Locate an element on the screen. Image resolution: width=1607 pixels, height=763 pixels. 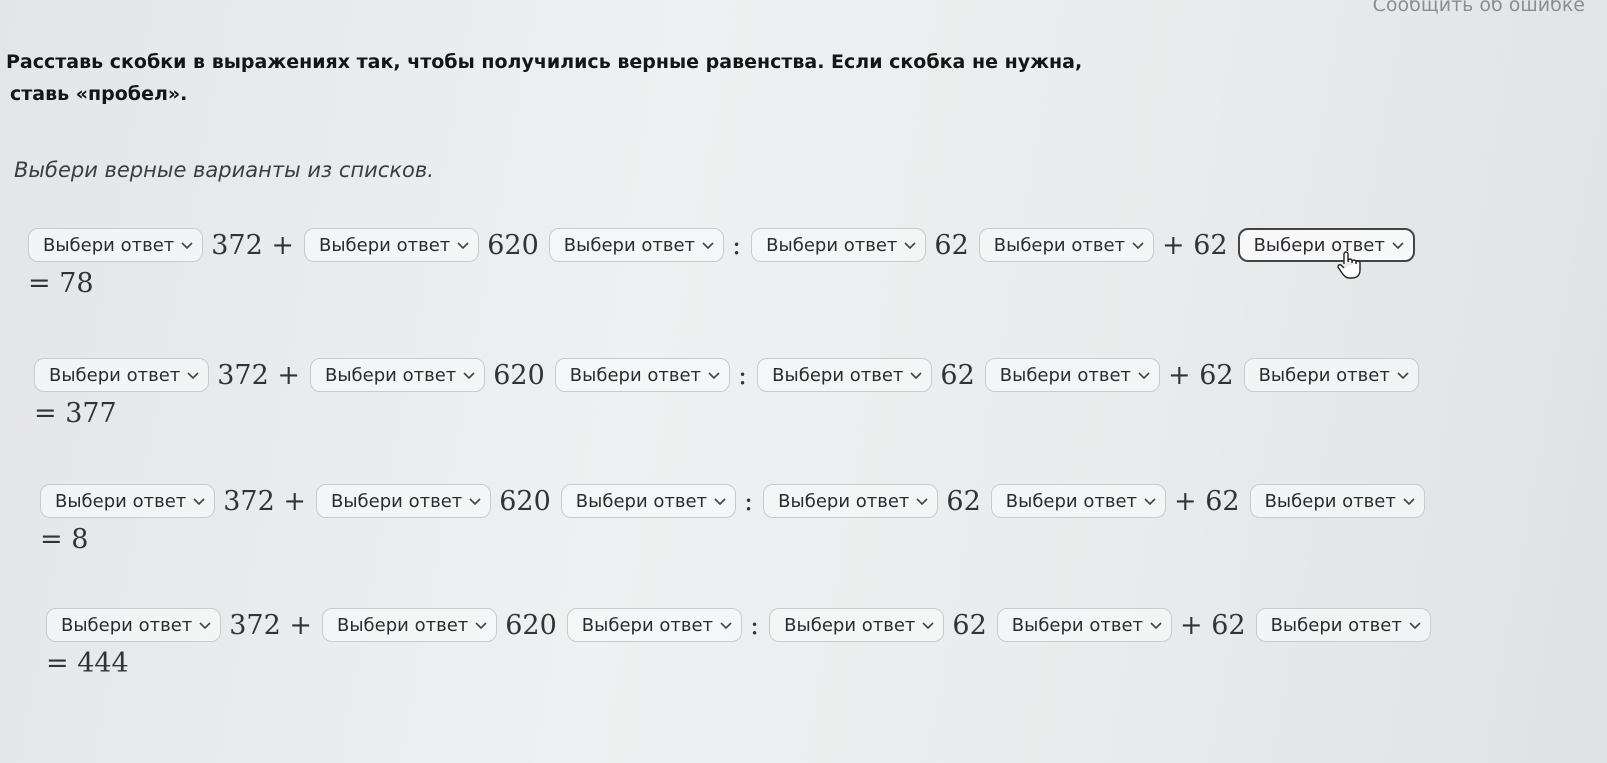
equation-result: = 8 is located at coordinates (64, 539).